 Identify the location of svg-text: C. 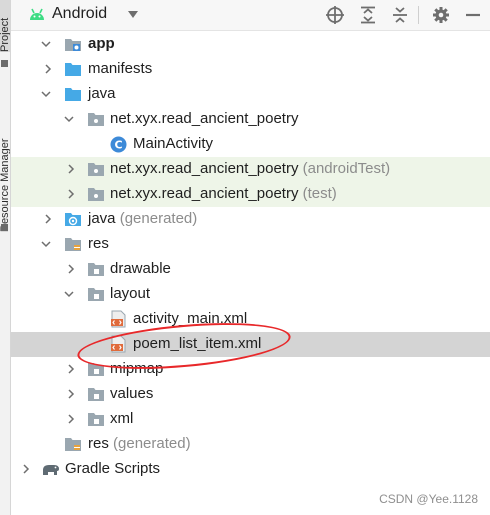
(118, 145).